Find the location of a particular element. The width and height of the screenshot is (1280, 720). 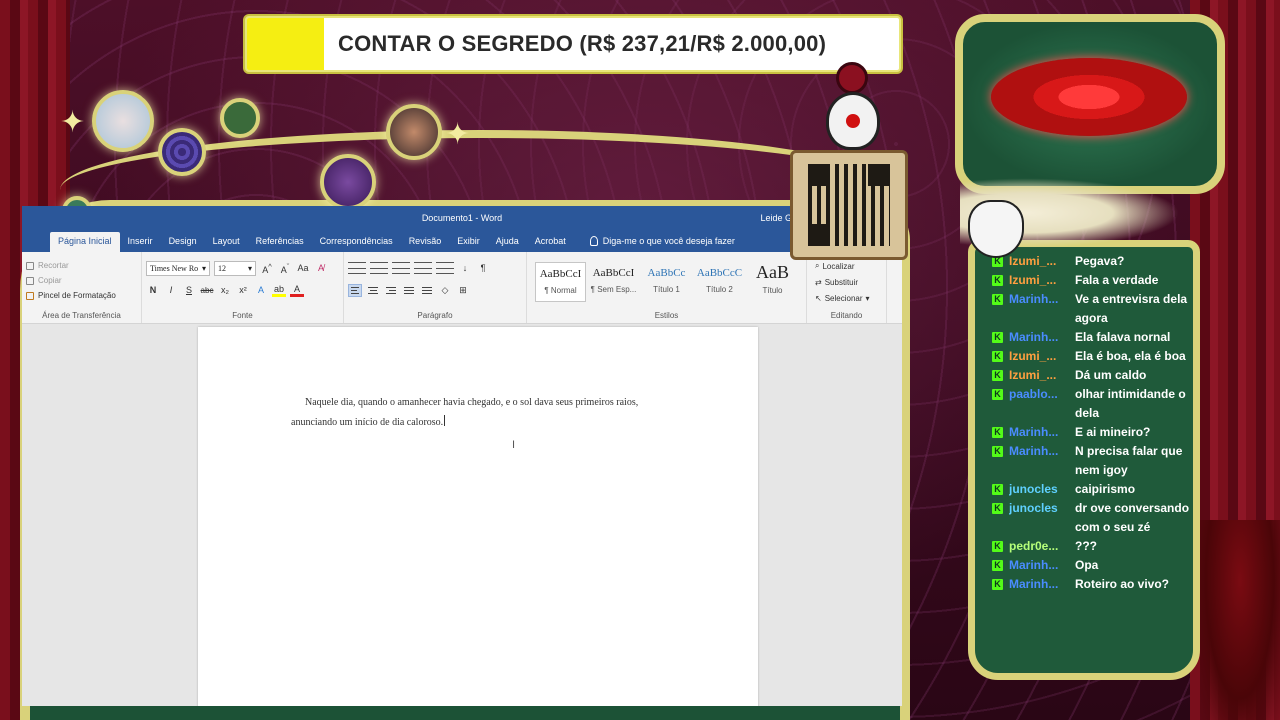

tab-acrobat: Acrobat is located at coordinates (550, 242).